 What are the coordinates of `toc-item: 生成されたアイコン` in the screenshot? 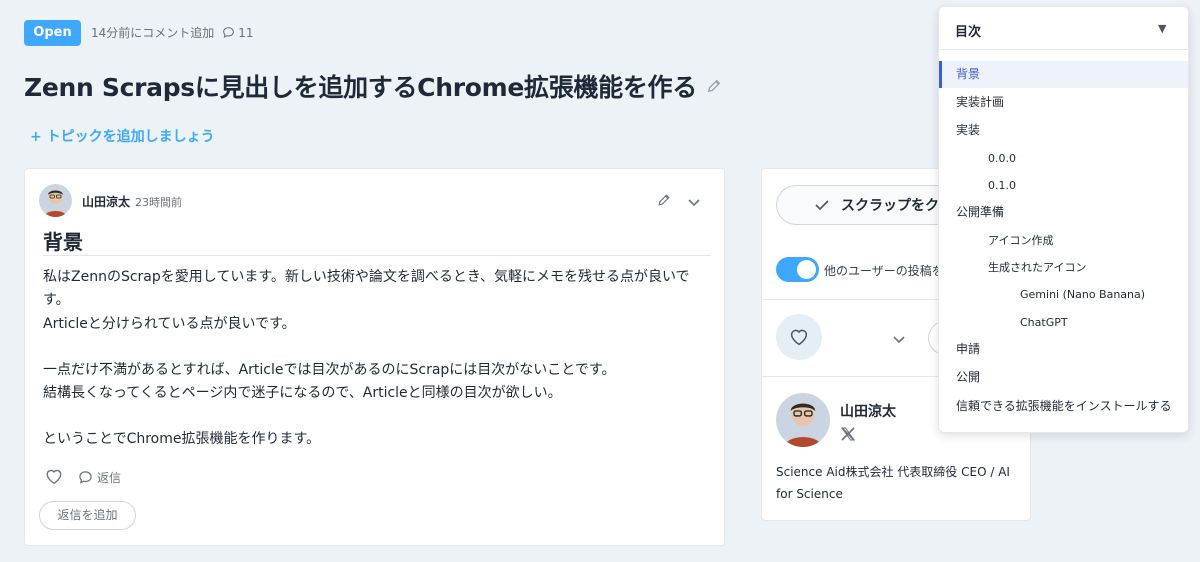 It's located at (1063, 267).